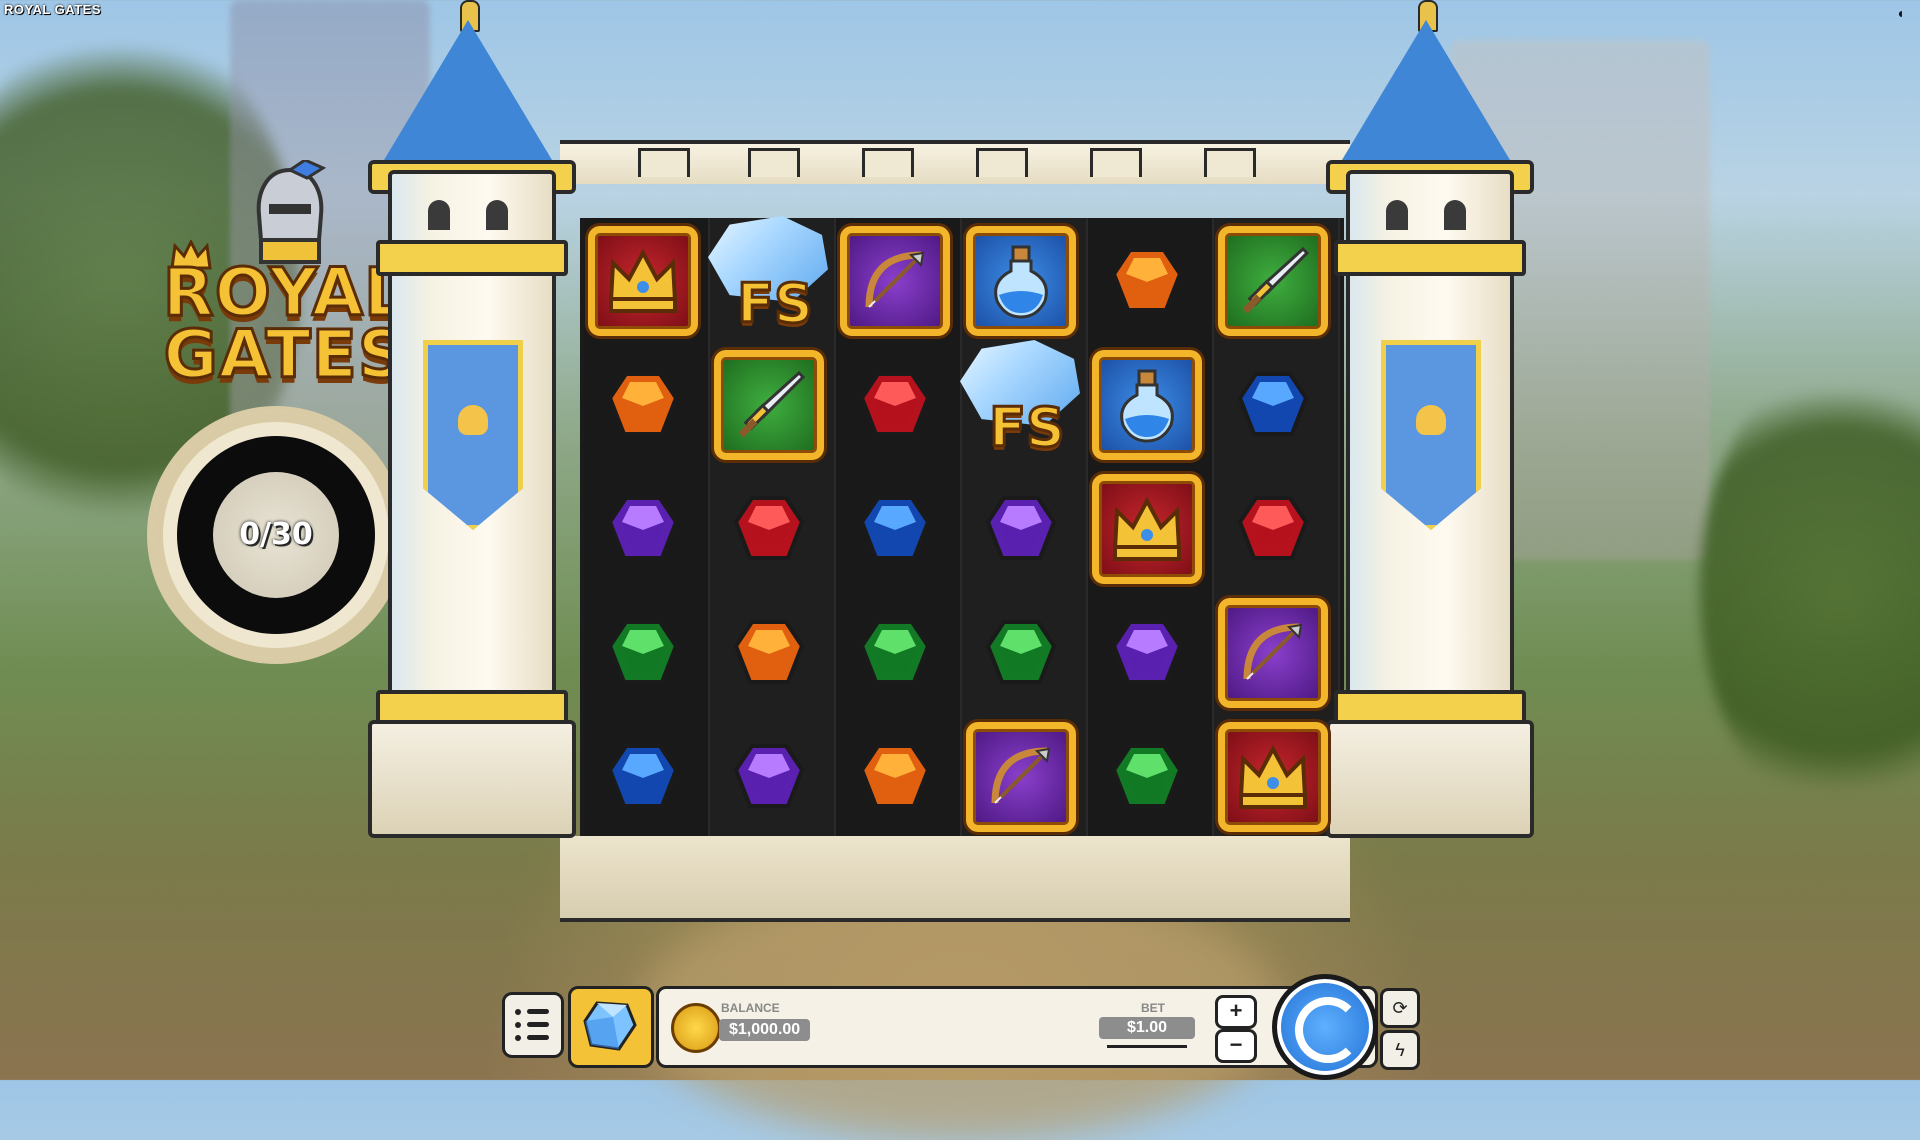 The image size is (1920, 1140). I want to click on turbo-button: ϟ, so click(1400, 1050).